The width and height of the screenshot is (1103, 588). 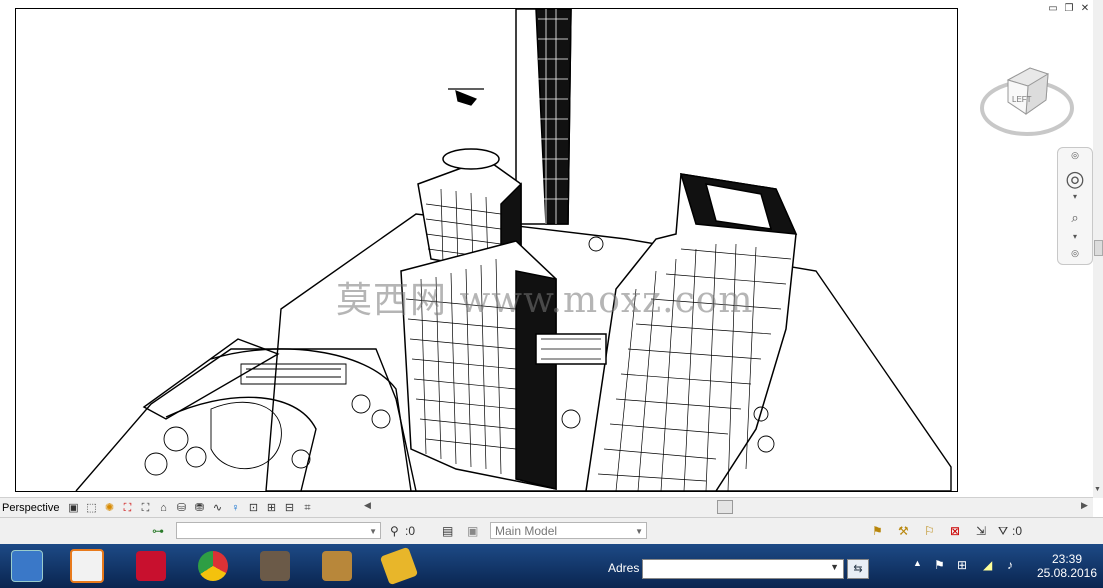 I want to click on clock-time: 23:39, so click(x=1067, y=559).